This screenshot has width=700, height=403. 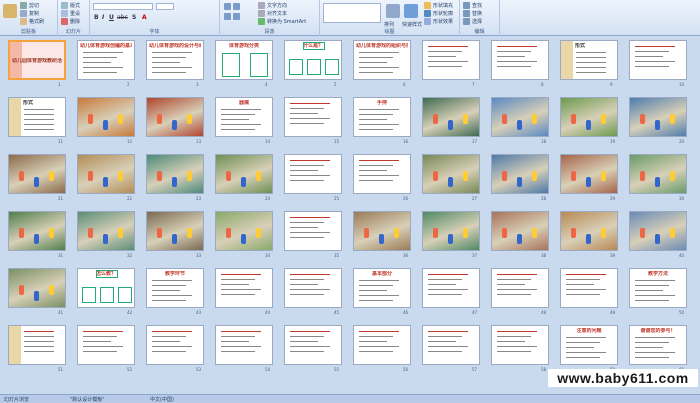 What do you see at coordinates (165, 6) in the screenshot?
I see `font-size-box` at bounding box center [165, 6].